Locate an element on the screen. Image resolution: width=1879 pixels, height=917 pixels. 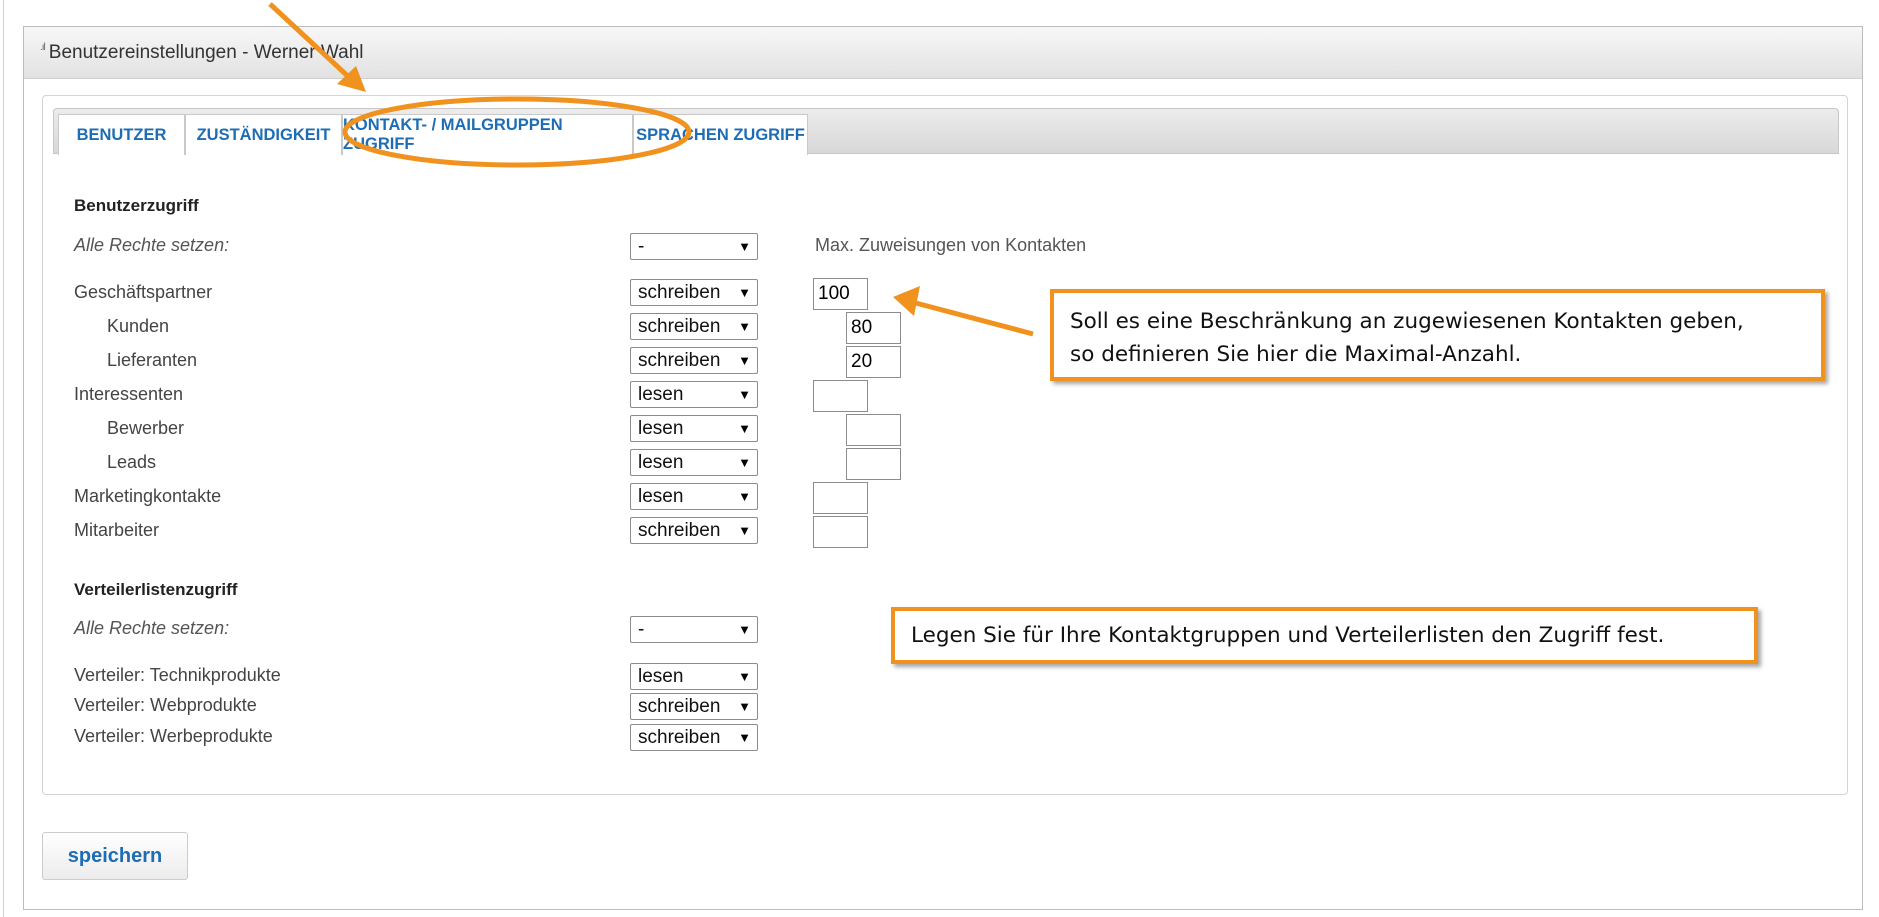
access-select-verteiler-technik: lesen ▼ is located at coordinates (694, 676).